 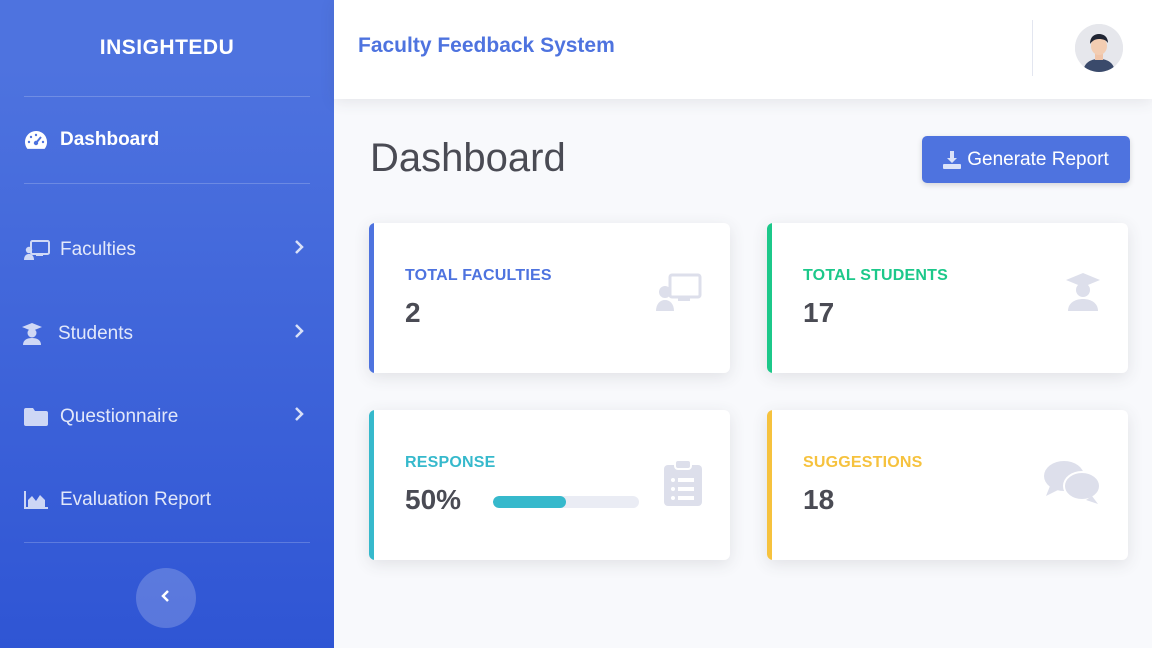 I want to click on sidebar-item-label: Dashboard, so click(x=110, y=139).